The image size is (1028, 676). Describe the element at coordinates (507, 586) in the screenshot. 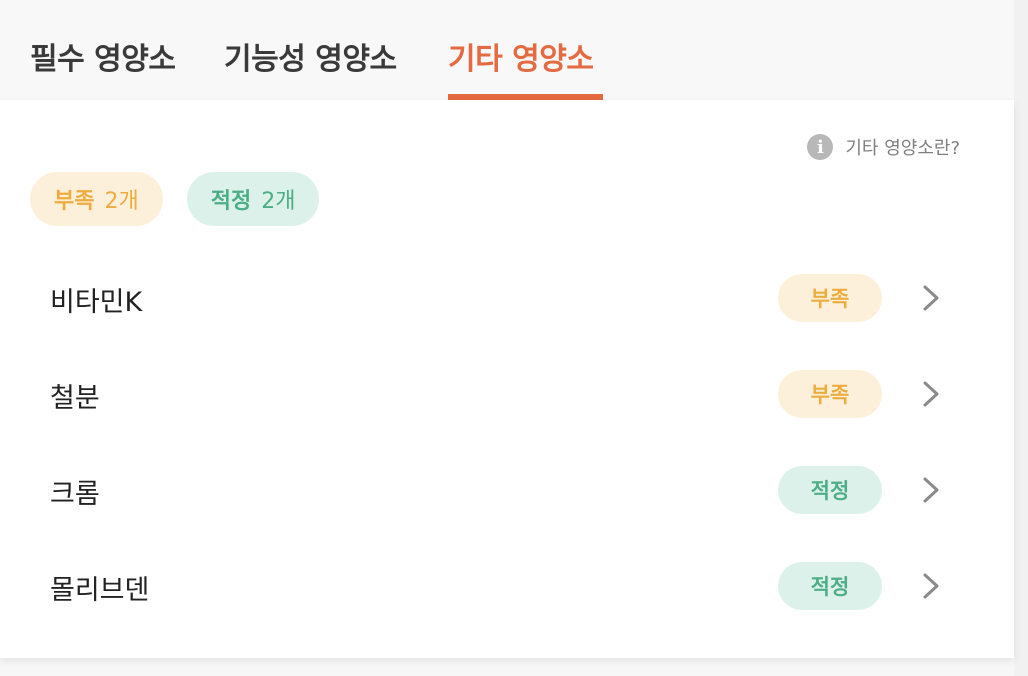

I see `nutrient-row-molybdenum: 몰리브덴 적정` at that location.